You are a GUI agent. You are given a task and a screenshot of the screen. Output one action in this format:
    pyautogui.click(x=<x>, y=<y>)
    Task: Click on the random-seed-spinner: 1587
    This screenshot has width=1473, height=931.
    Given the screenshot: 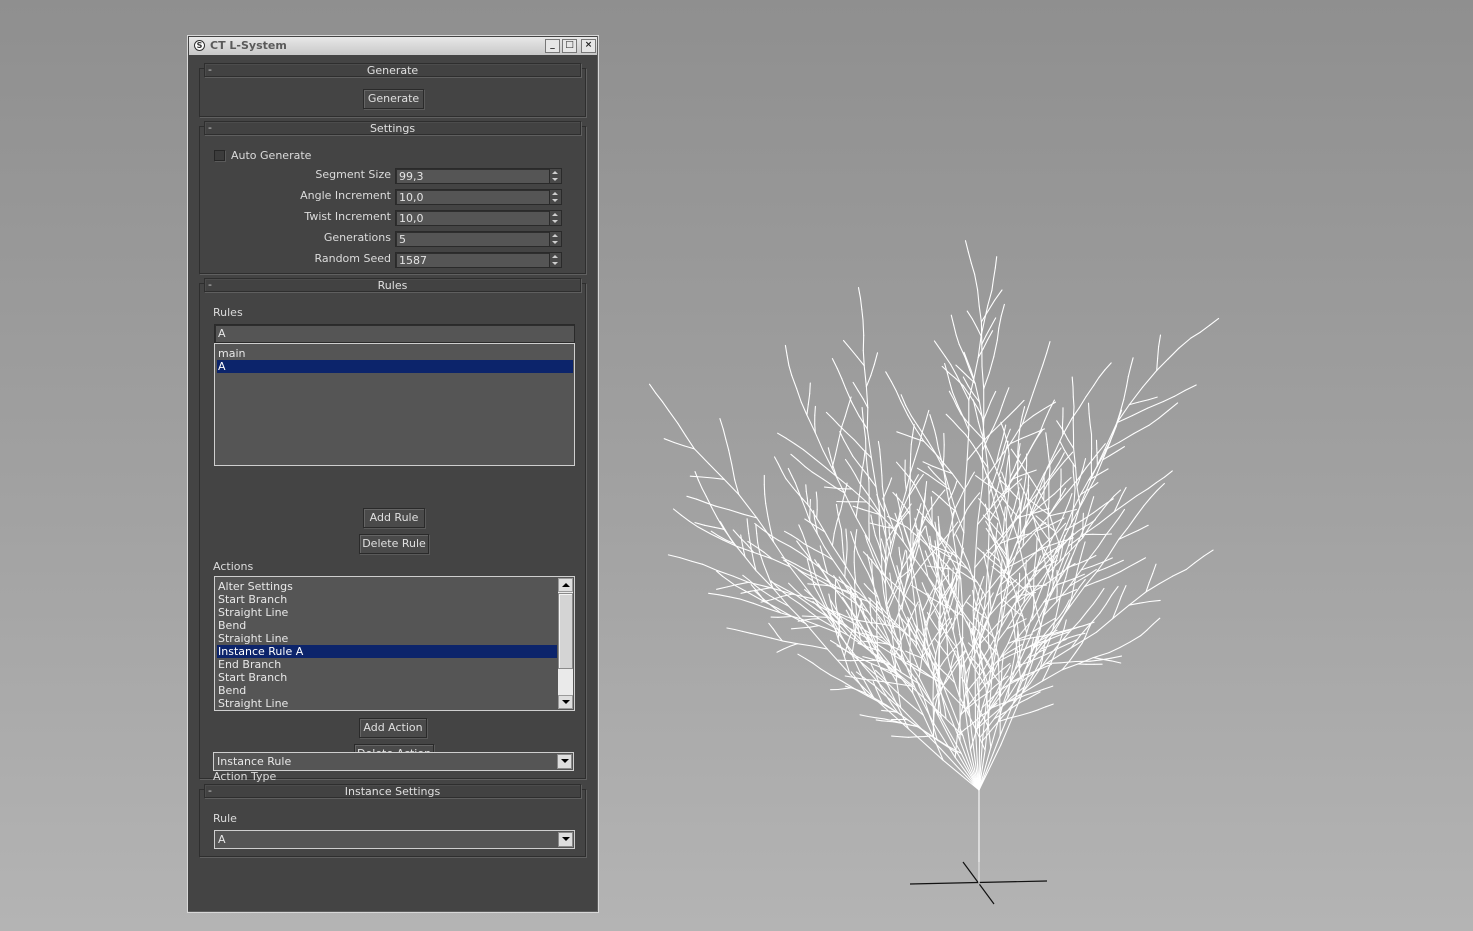 What is the action you would take?
    pyautogui.click(x=478, y=260)
    